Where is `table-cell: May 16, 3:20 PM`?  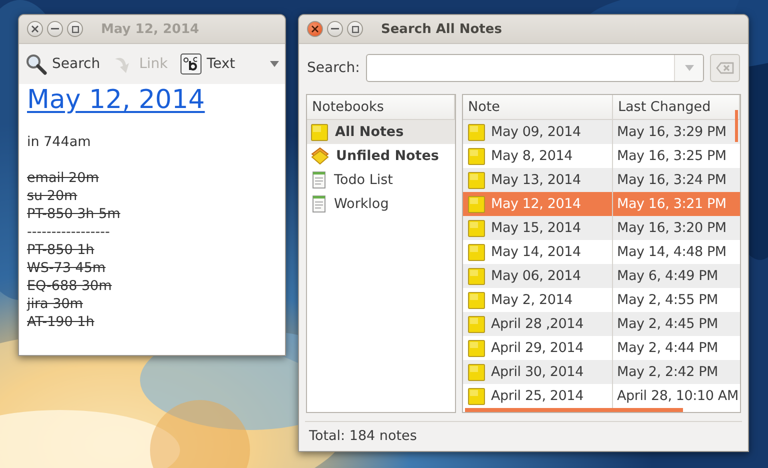
table-cell: May 16, 3:20 PM is located at coordinates (671, 228).